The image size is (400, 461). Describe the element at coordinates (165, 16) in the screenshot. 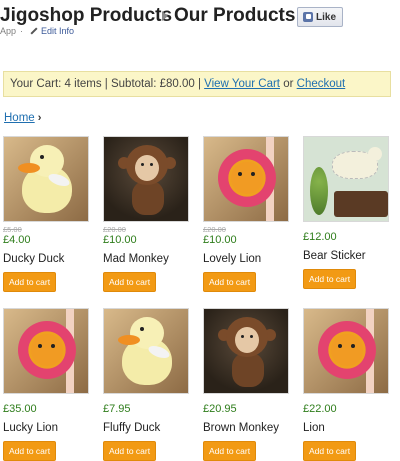

I see `breadcrumb-arrow-icon` at that location.